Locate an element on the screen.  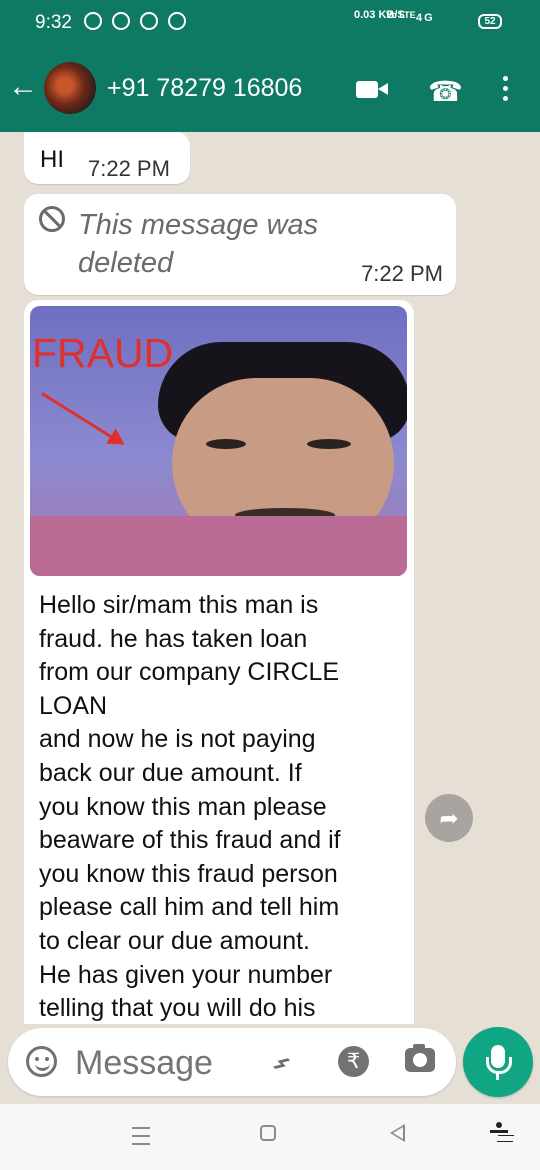
voice-call-icon: ☎ is located at coordinates (445, 91).